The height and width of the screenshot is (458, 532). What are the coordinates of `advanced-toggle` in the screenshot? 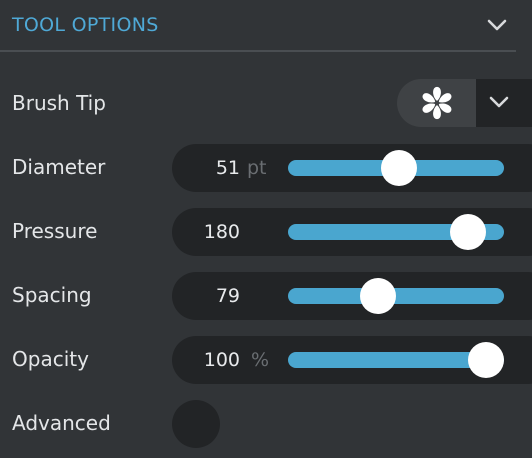 It's located at (196, 424).